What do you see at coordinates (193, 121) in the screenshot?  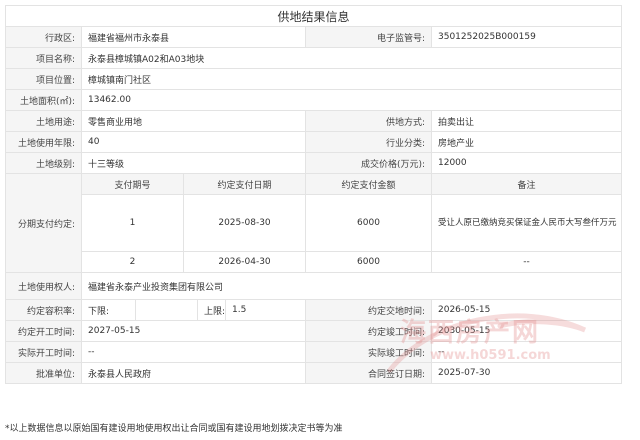 I see `land-use-value: 零售商业用地` at bounding box center [193, 121].